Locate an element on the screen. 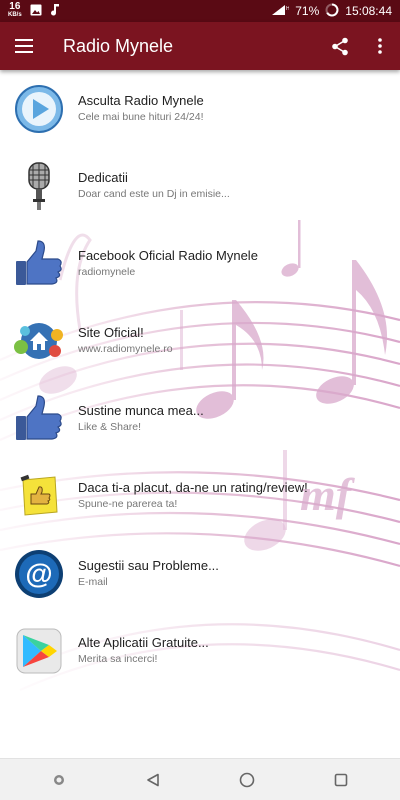 Image resolution: width=400 pixels, height=800 pixels. image-notification-icon is located at coordinates (36, 11).